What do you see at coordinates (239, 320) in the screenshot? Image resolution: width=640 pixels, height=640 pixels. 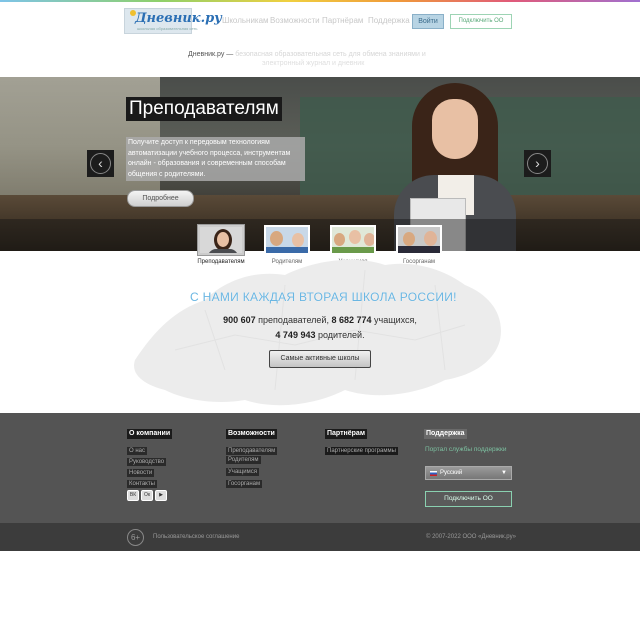 I see `teachers-count: 900 607` at bounding box center [239, 320].